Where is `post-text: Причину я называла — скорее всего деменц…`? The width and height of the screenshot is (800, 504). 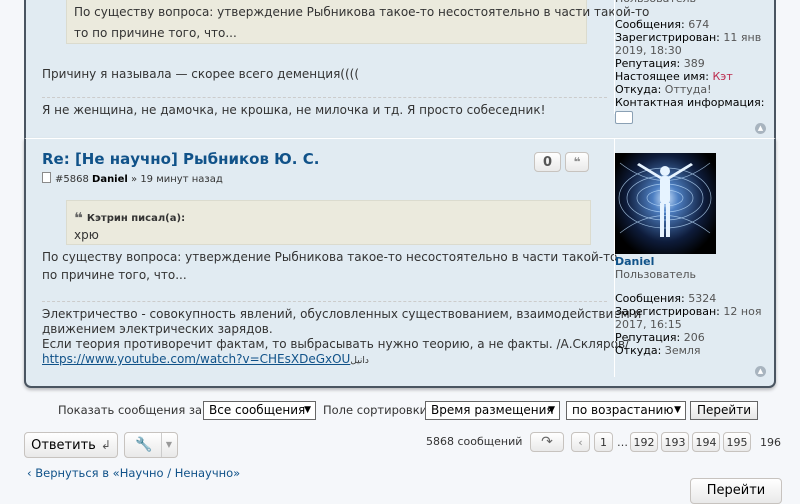
post-text: Причину я называла — скорее всего деменц… is located at coordinates (201, 74).